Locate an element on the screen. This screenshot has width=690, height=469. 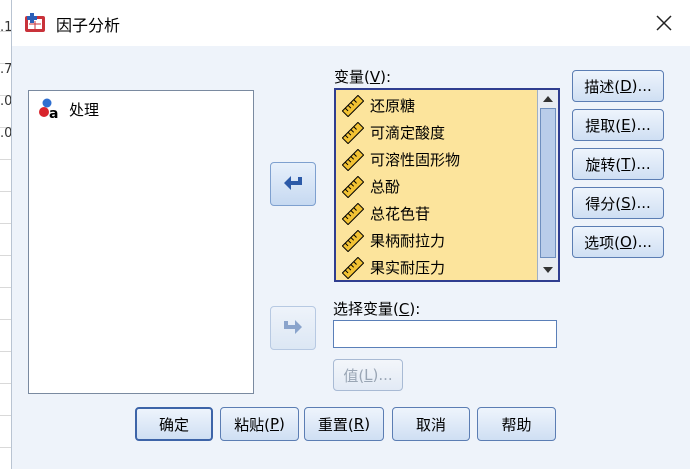
list-item: 还原糖 is located at coordinates (378, 105).